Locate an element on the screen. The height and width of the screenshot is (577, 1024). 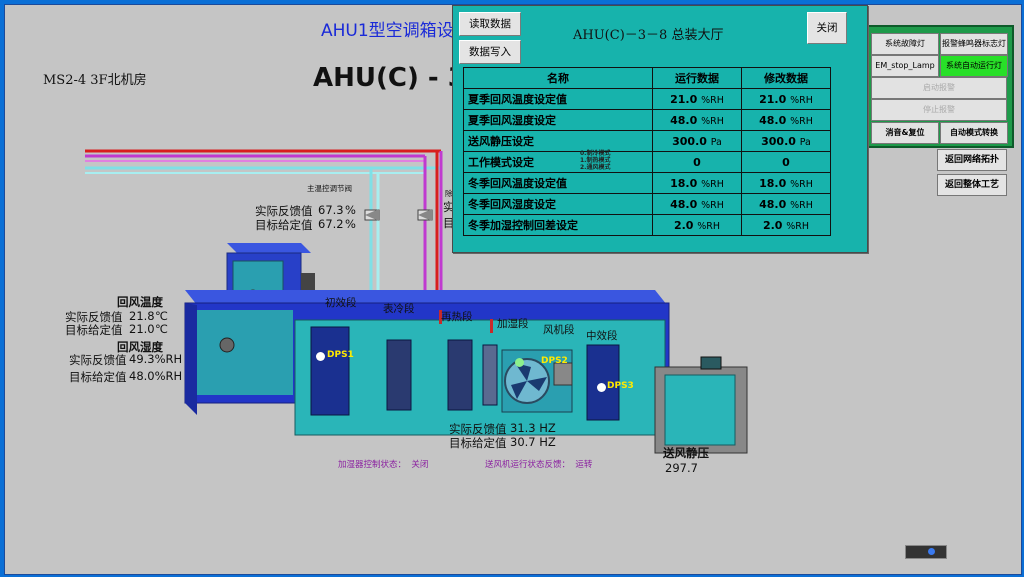
row-name: 送风静压设定 is located at coordinates (558, 141).